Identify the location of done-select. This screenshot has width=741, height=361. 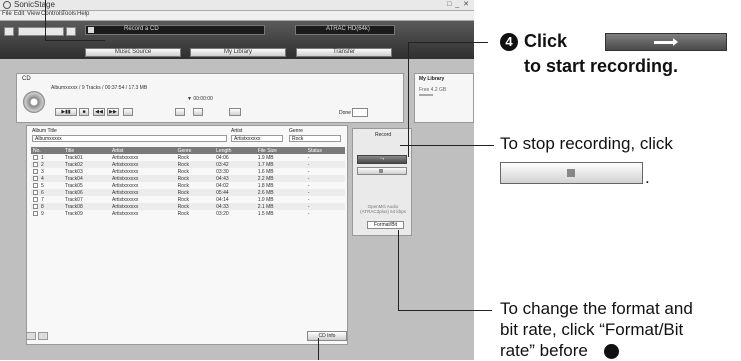
(360, 112).